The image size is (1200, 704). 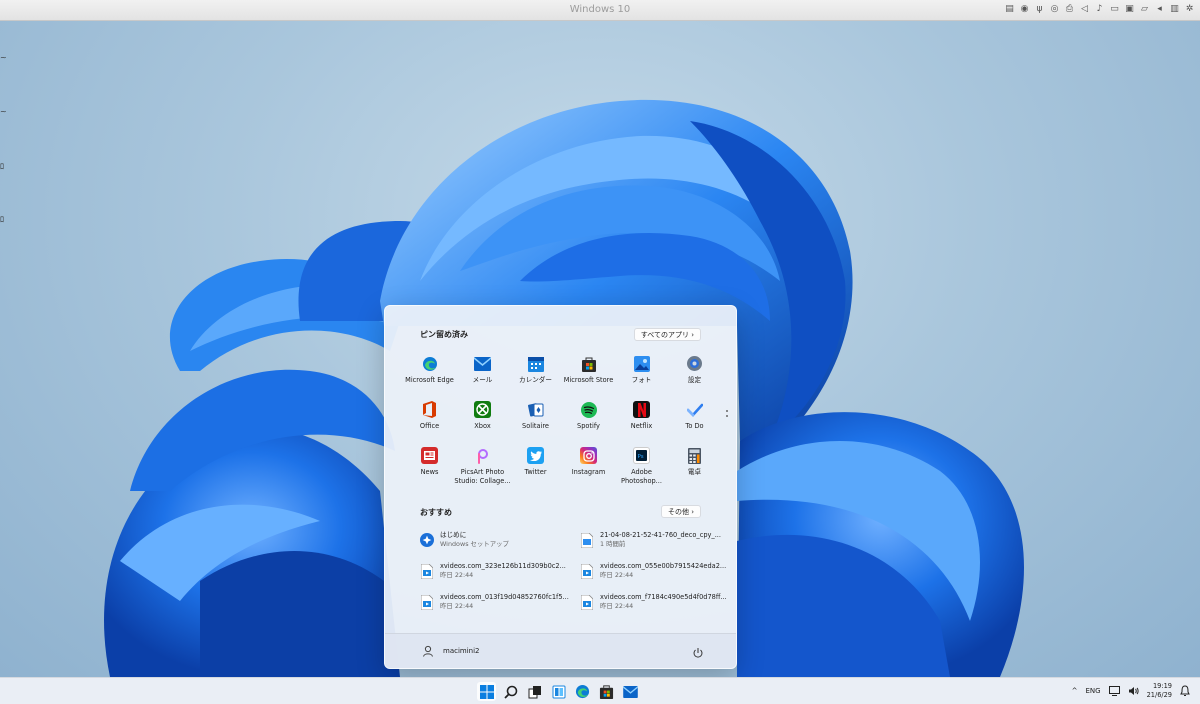 I want to click on pinned-app-label: Office, so click(x=429, y=426).